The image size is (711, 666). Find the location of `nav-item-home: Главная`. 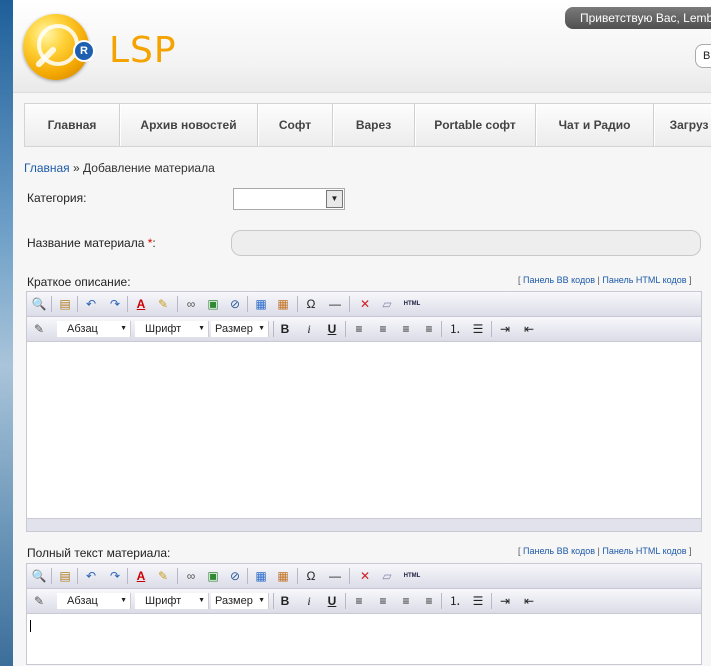

nav-item-home: Главная is located at coordinates (72, 125).